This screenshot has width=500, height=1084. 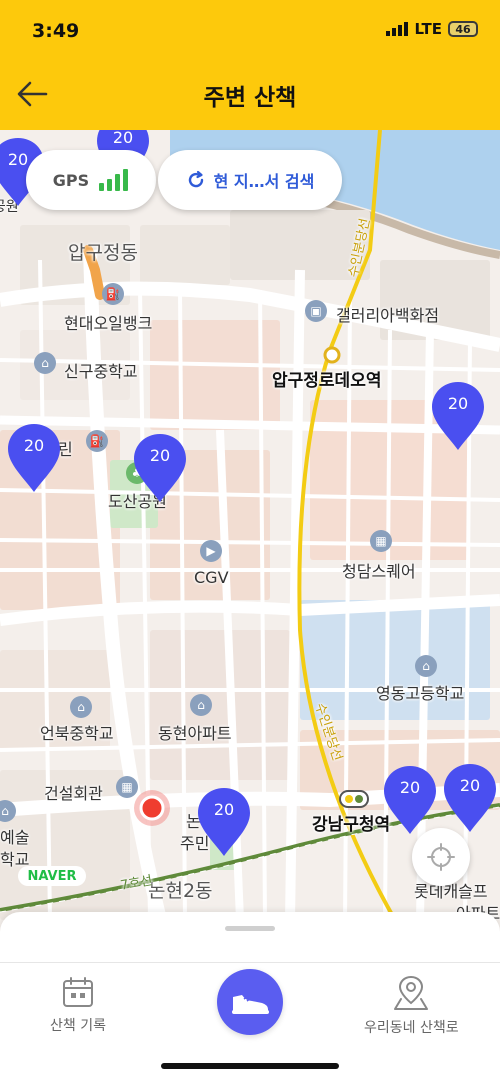 I want to click on home-indicator, so click(x=250, y=1066).